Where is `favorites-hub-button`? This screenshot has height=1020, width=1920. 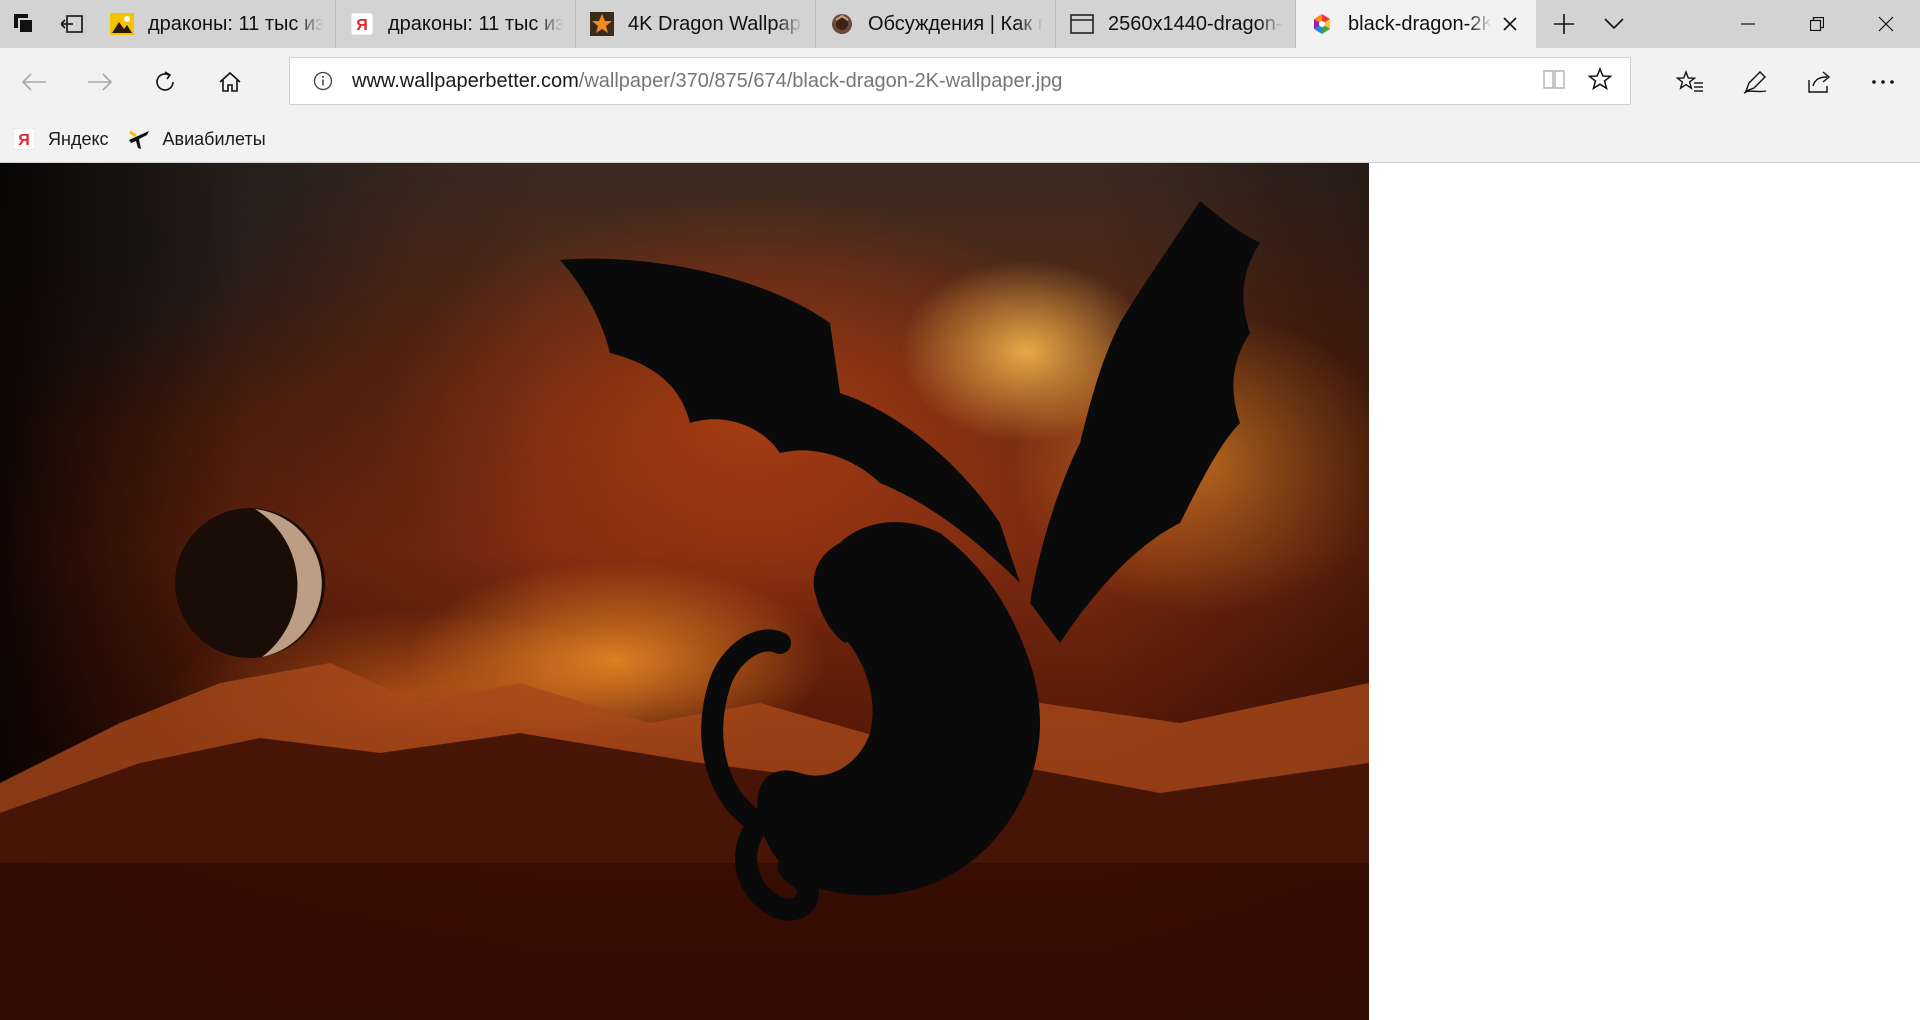 favorites-hub-button is located at coordinates (1690, 82).